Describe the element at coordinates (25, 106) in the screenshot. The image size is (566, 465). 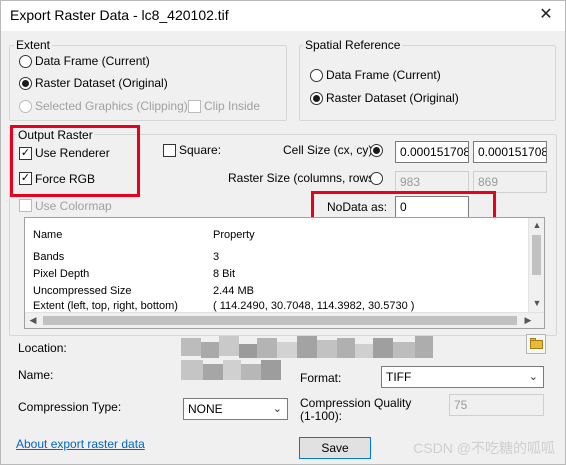
I see `extent-selected-graphics-radio` at that location.